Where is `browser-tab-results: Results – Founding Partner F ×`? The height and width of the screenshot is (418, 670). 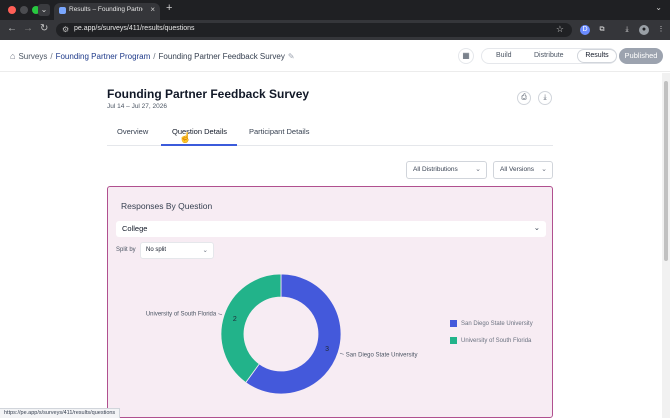
browser-tab-results: Results – Founding Partner F × is located at coordinates (107, 11).